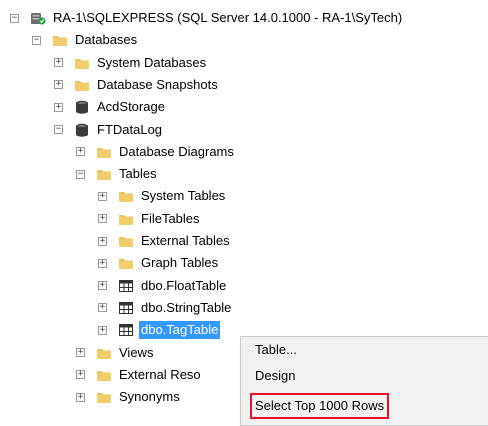 This screenshot has width=488, height=426. I want to click on tree-node-label: Database Diagrams, so click(176, 152).